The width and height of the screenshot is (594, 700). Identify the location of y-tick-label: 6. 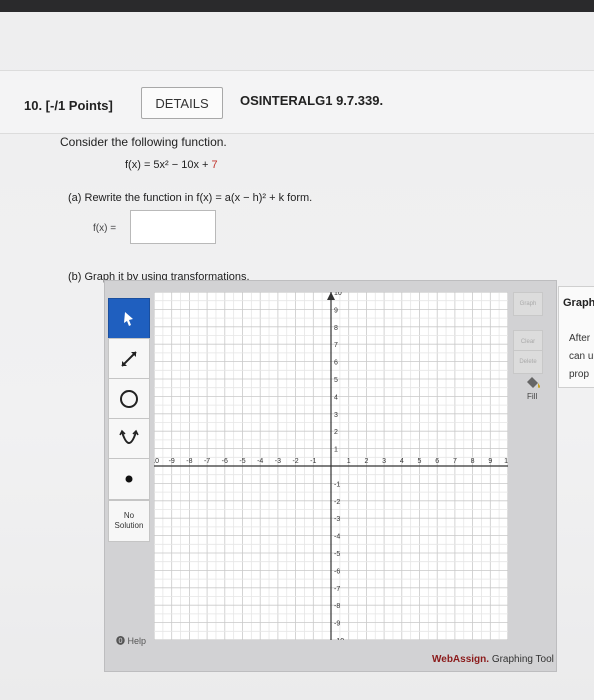
(336, 363).